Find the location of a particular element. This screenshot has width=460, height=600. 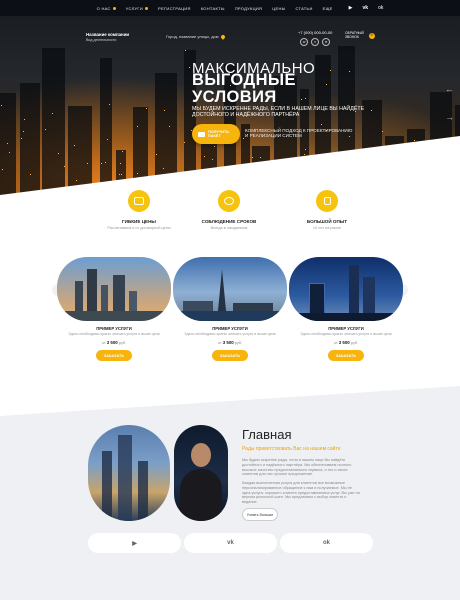

nav-dot-icon is located at coordinates (114, 8).